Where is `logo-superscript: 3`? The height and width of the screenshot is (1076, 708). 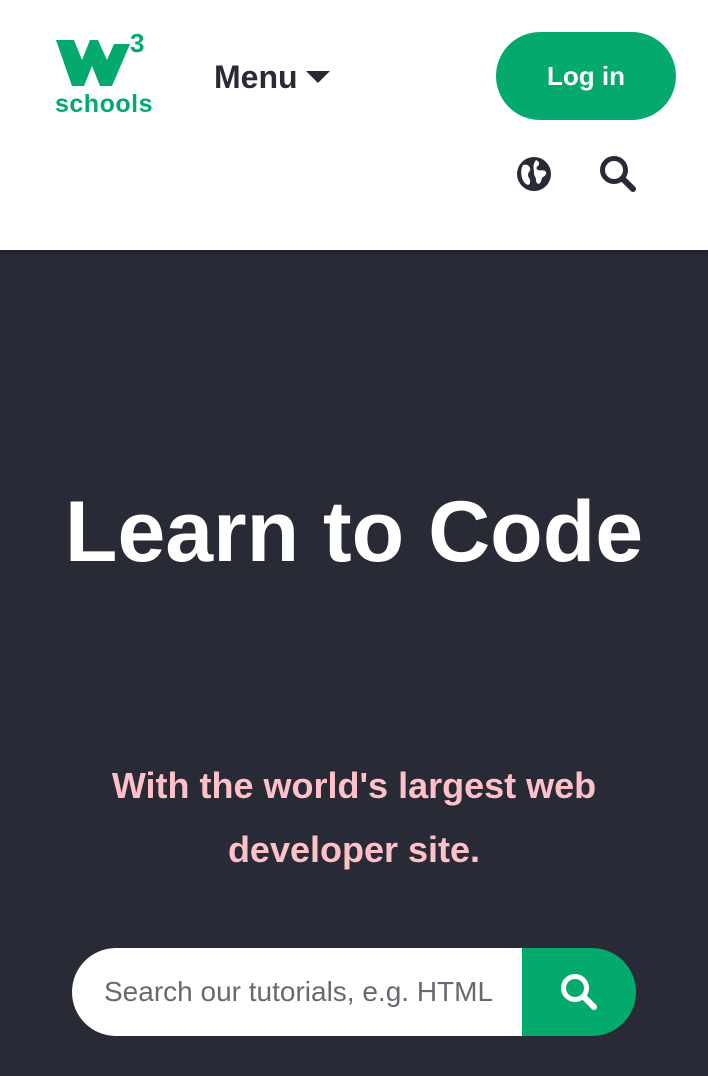 logo-superscript: 3 is located at coordinates (137, 43).